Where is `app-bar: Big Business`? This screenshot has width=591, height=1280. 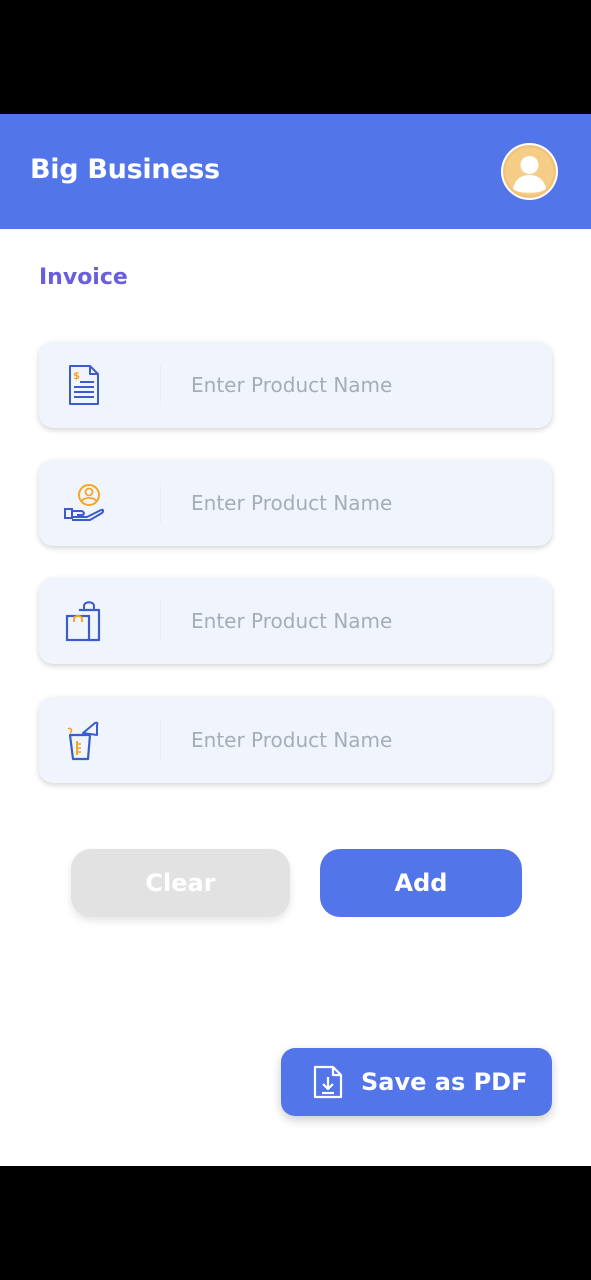
app-bar: Big Business is located at coordinates (295, 171).